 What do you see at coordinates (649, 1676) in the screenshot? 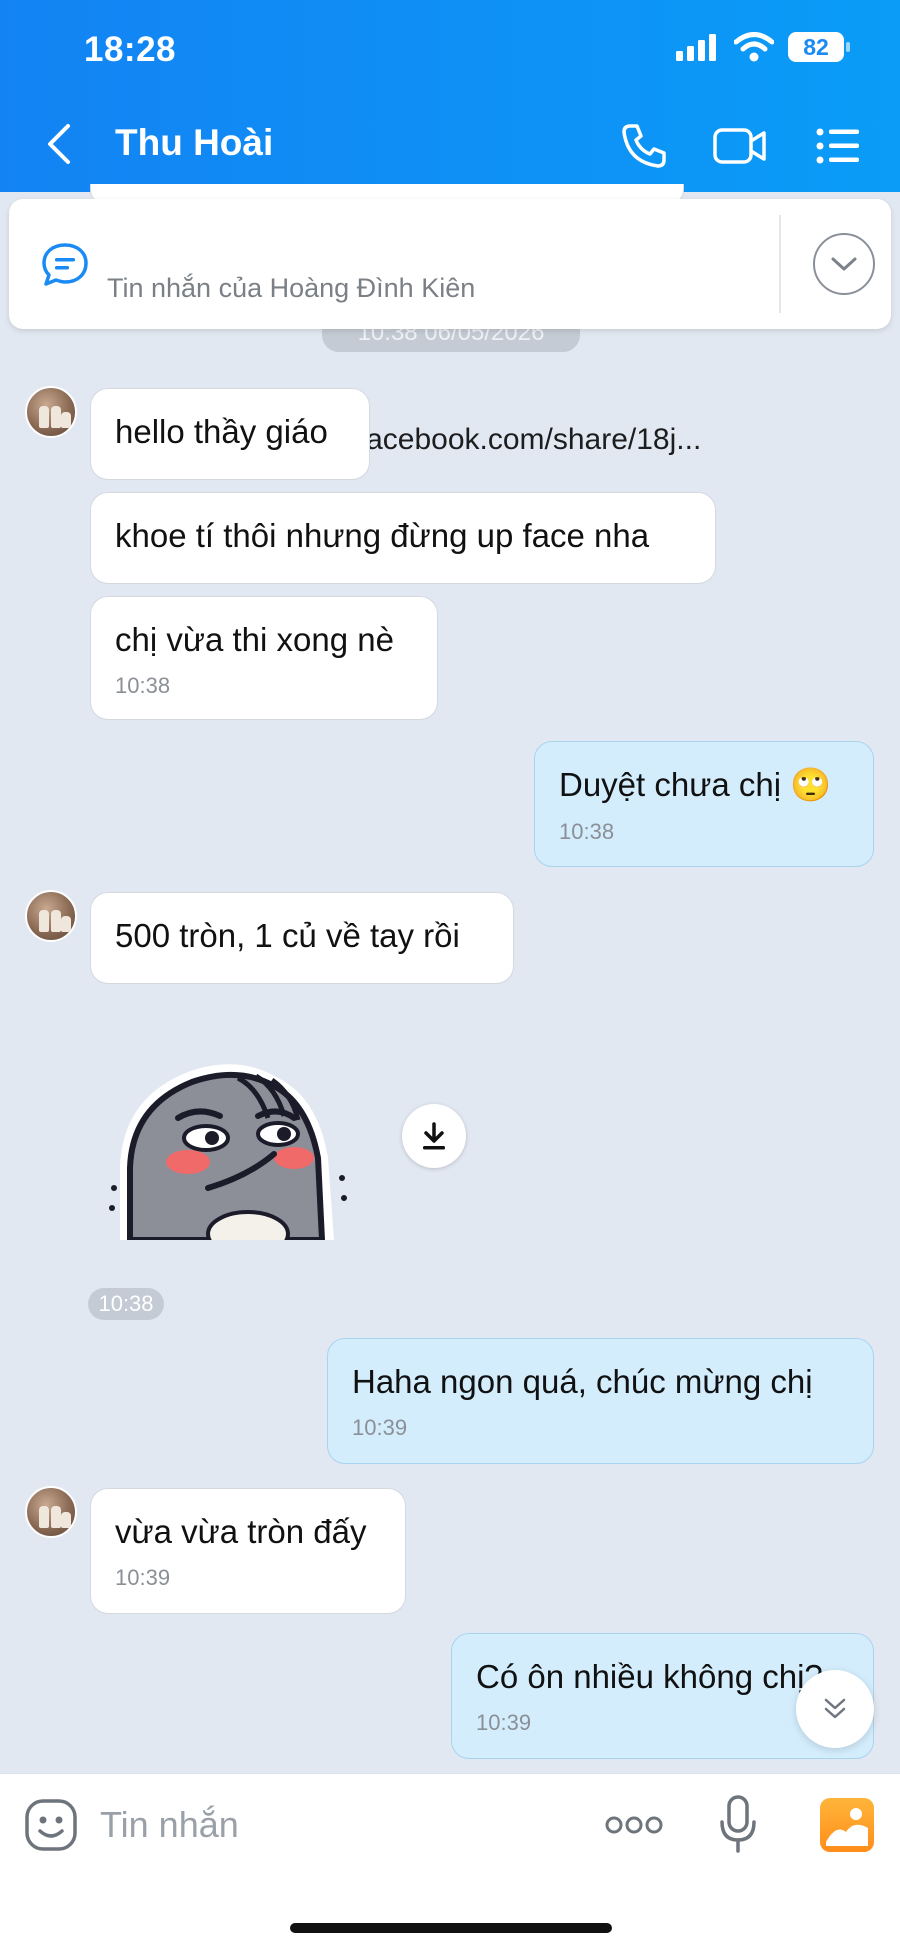
I see `message-text: Có ôn nhiều không chị?` at bounding box center [649, 1676].